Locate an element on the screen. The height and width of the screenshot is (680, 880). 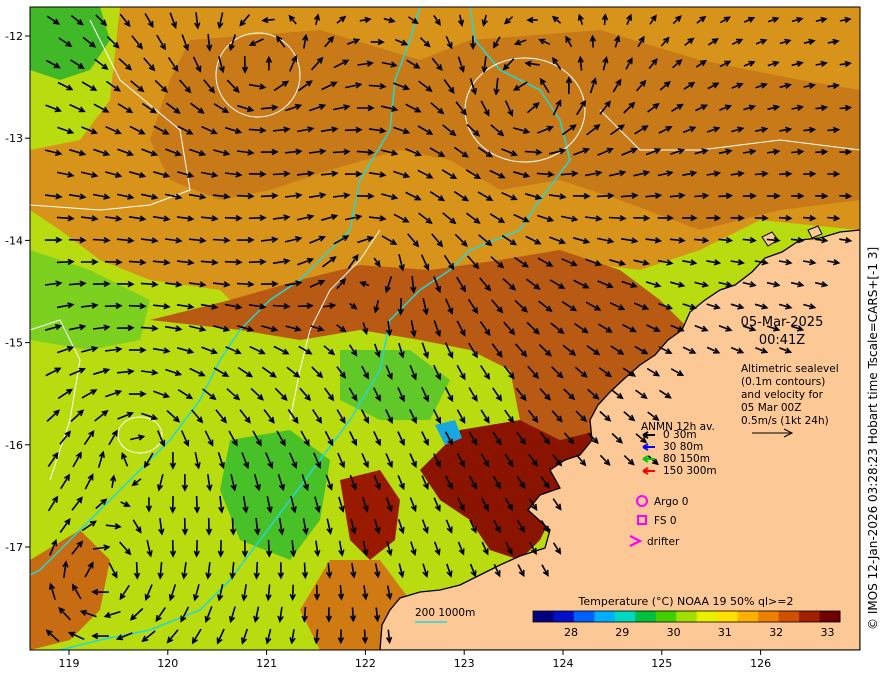
sealevel-note-line-3: and velocity for is located at coordinates (782, 395).